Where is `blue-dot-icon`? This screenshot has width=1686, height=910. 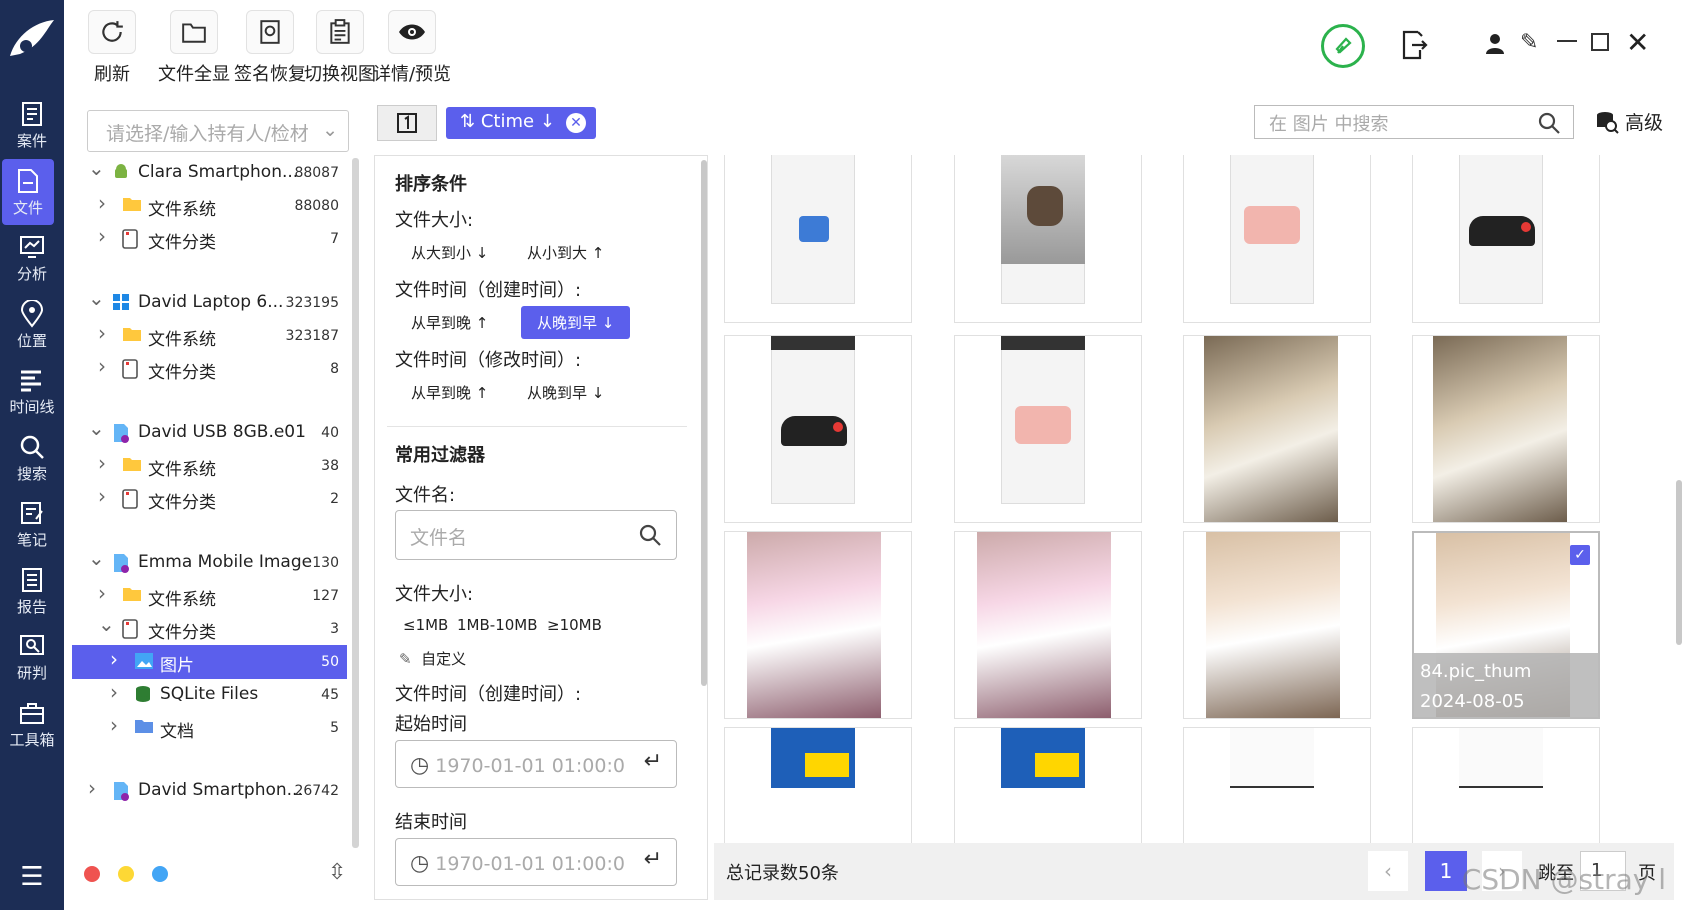 blue-dot-icon is located at coordinates (160, 874).